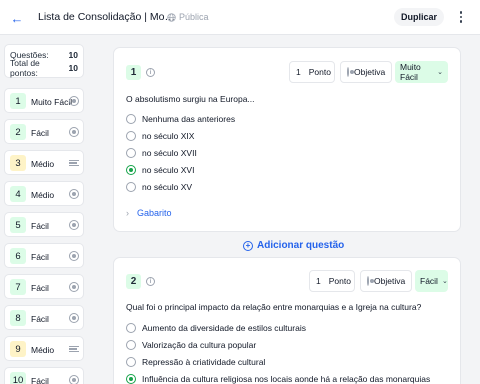  I want to click on answer-option-label: no século XVI, so click(168, 170).